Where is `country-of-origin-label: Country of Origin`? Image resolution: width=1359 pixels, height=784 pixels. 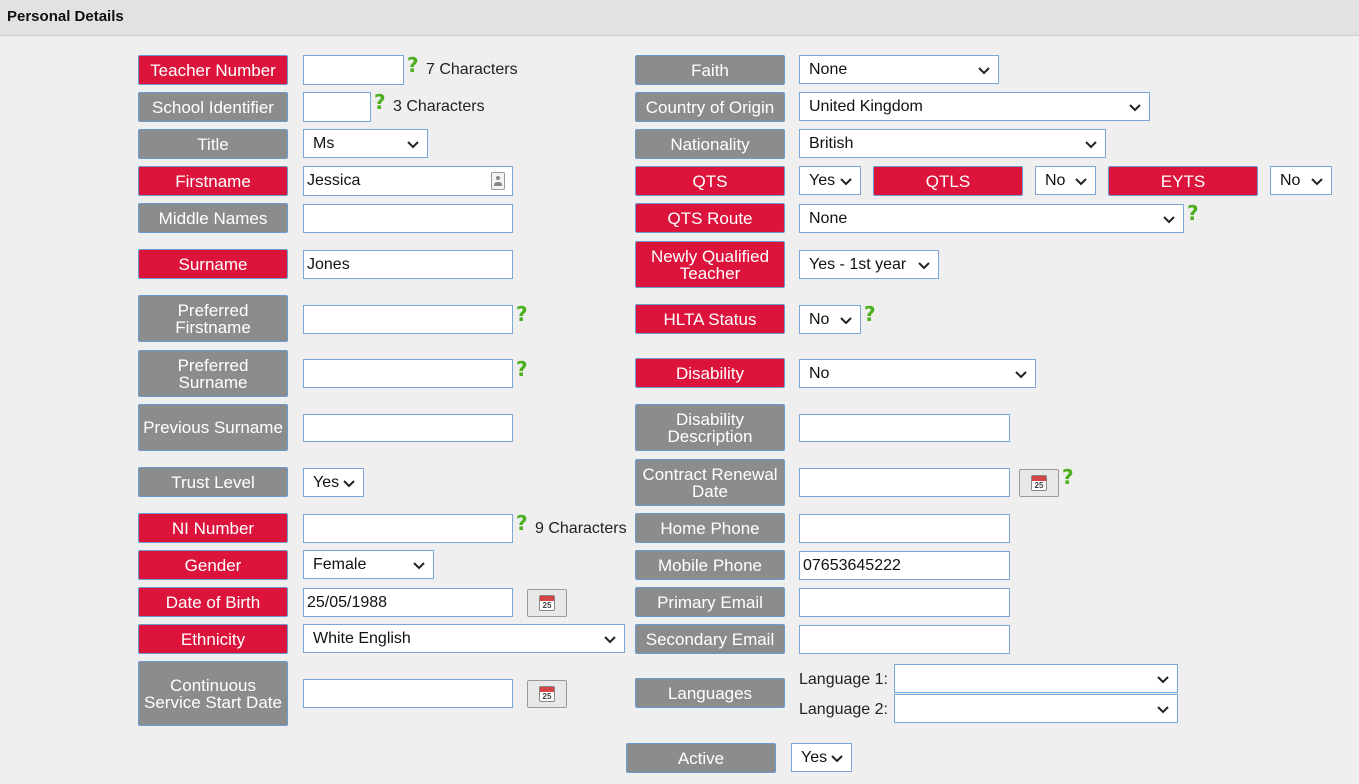 country-of-origin-label: Country of Origin is located at coordinates (710, 107).